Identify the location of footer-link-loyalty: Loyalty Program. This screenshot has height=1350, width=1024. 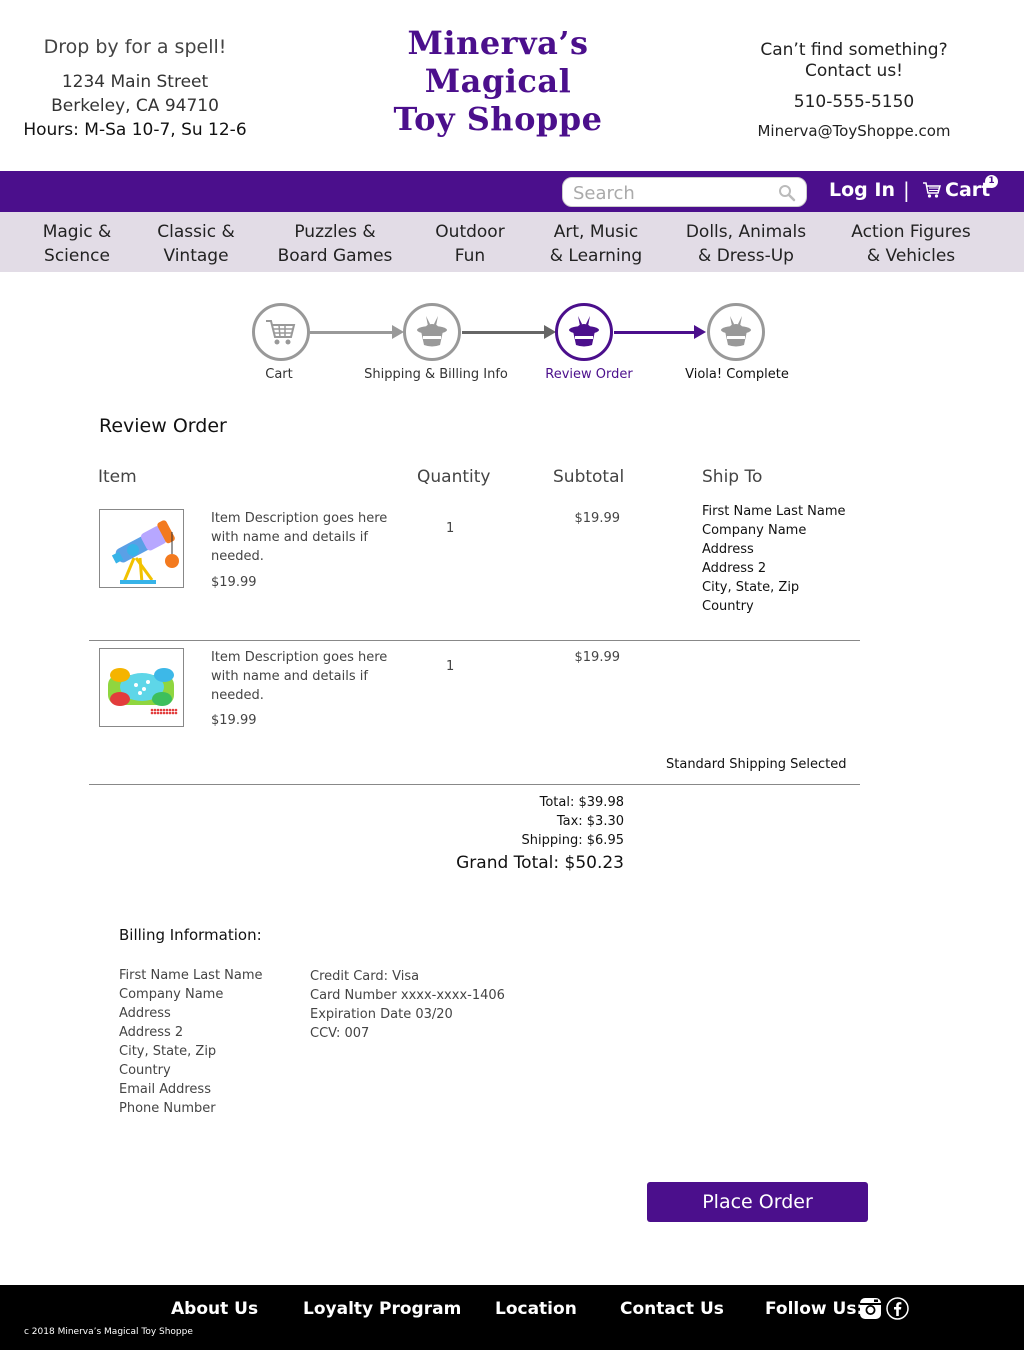
(382, 1309).